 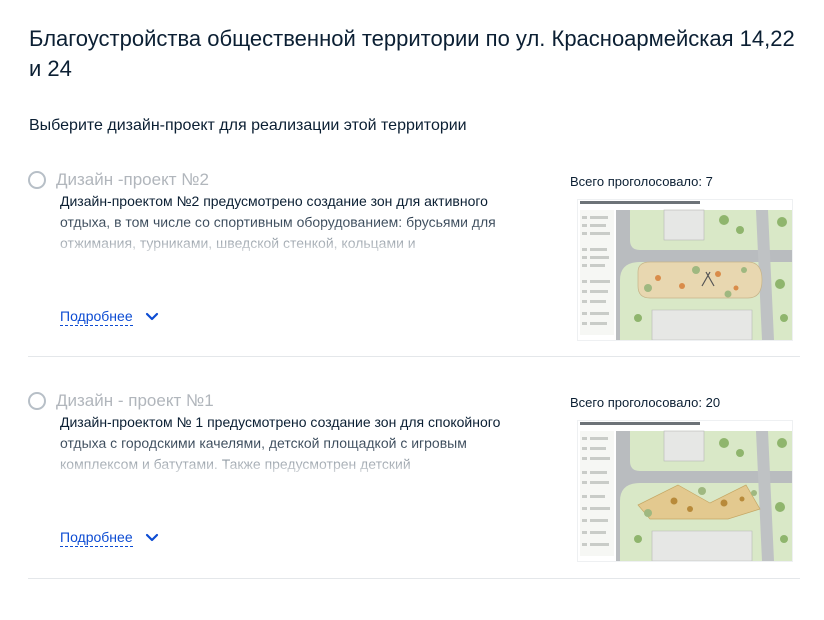 I want to click on votes-count: Всего проголосовало: 20, so click(x=645, y=402).